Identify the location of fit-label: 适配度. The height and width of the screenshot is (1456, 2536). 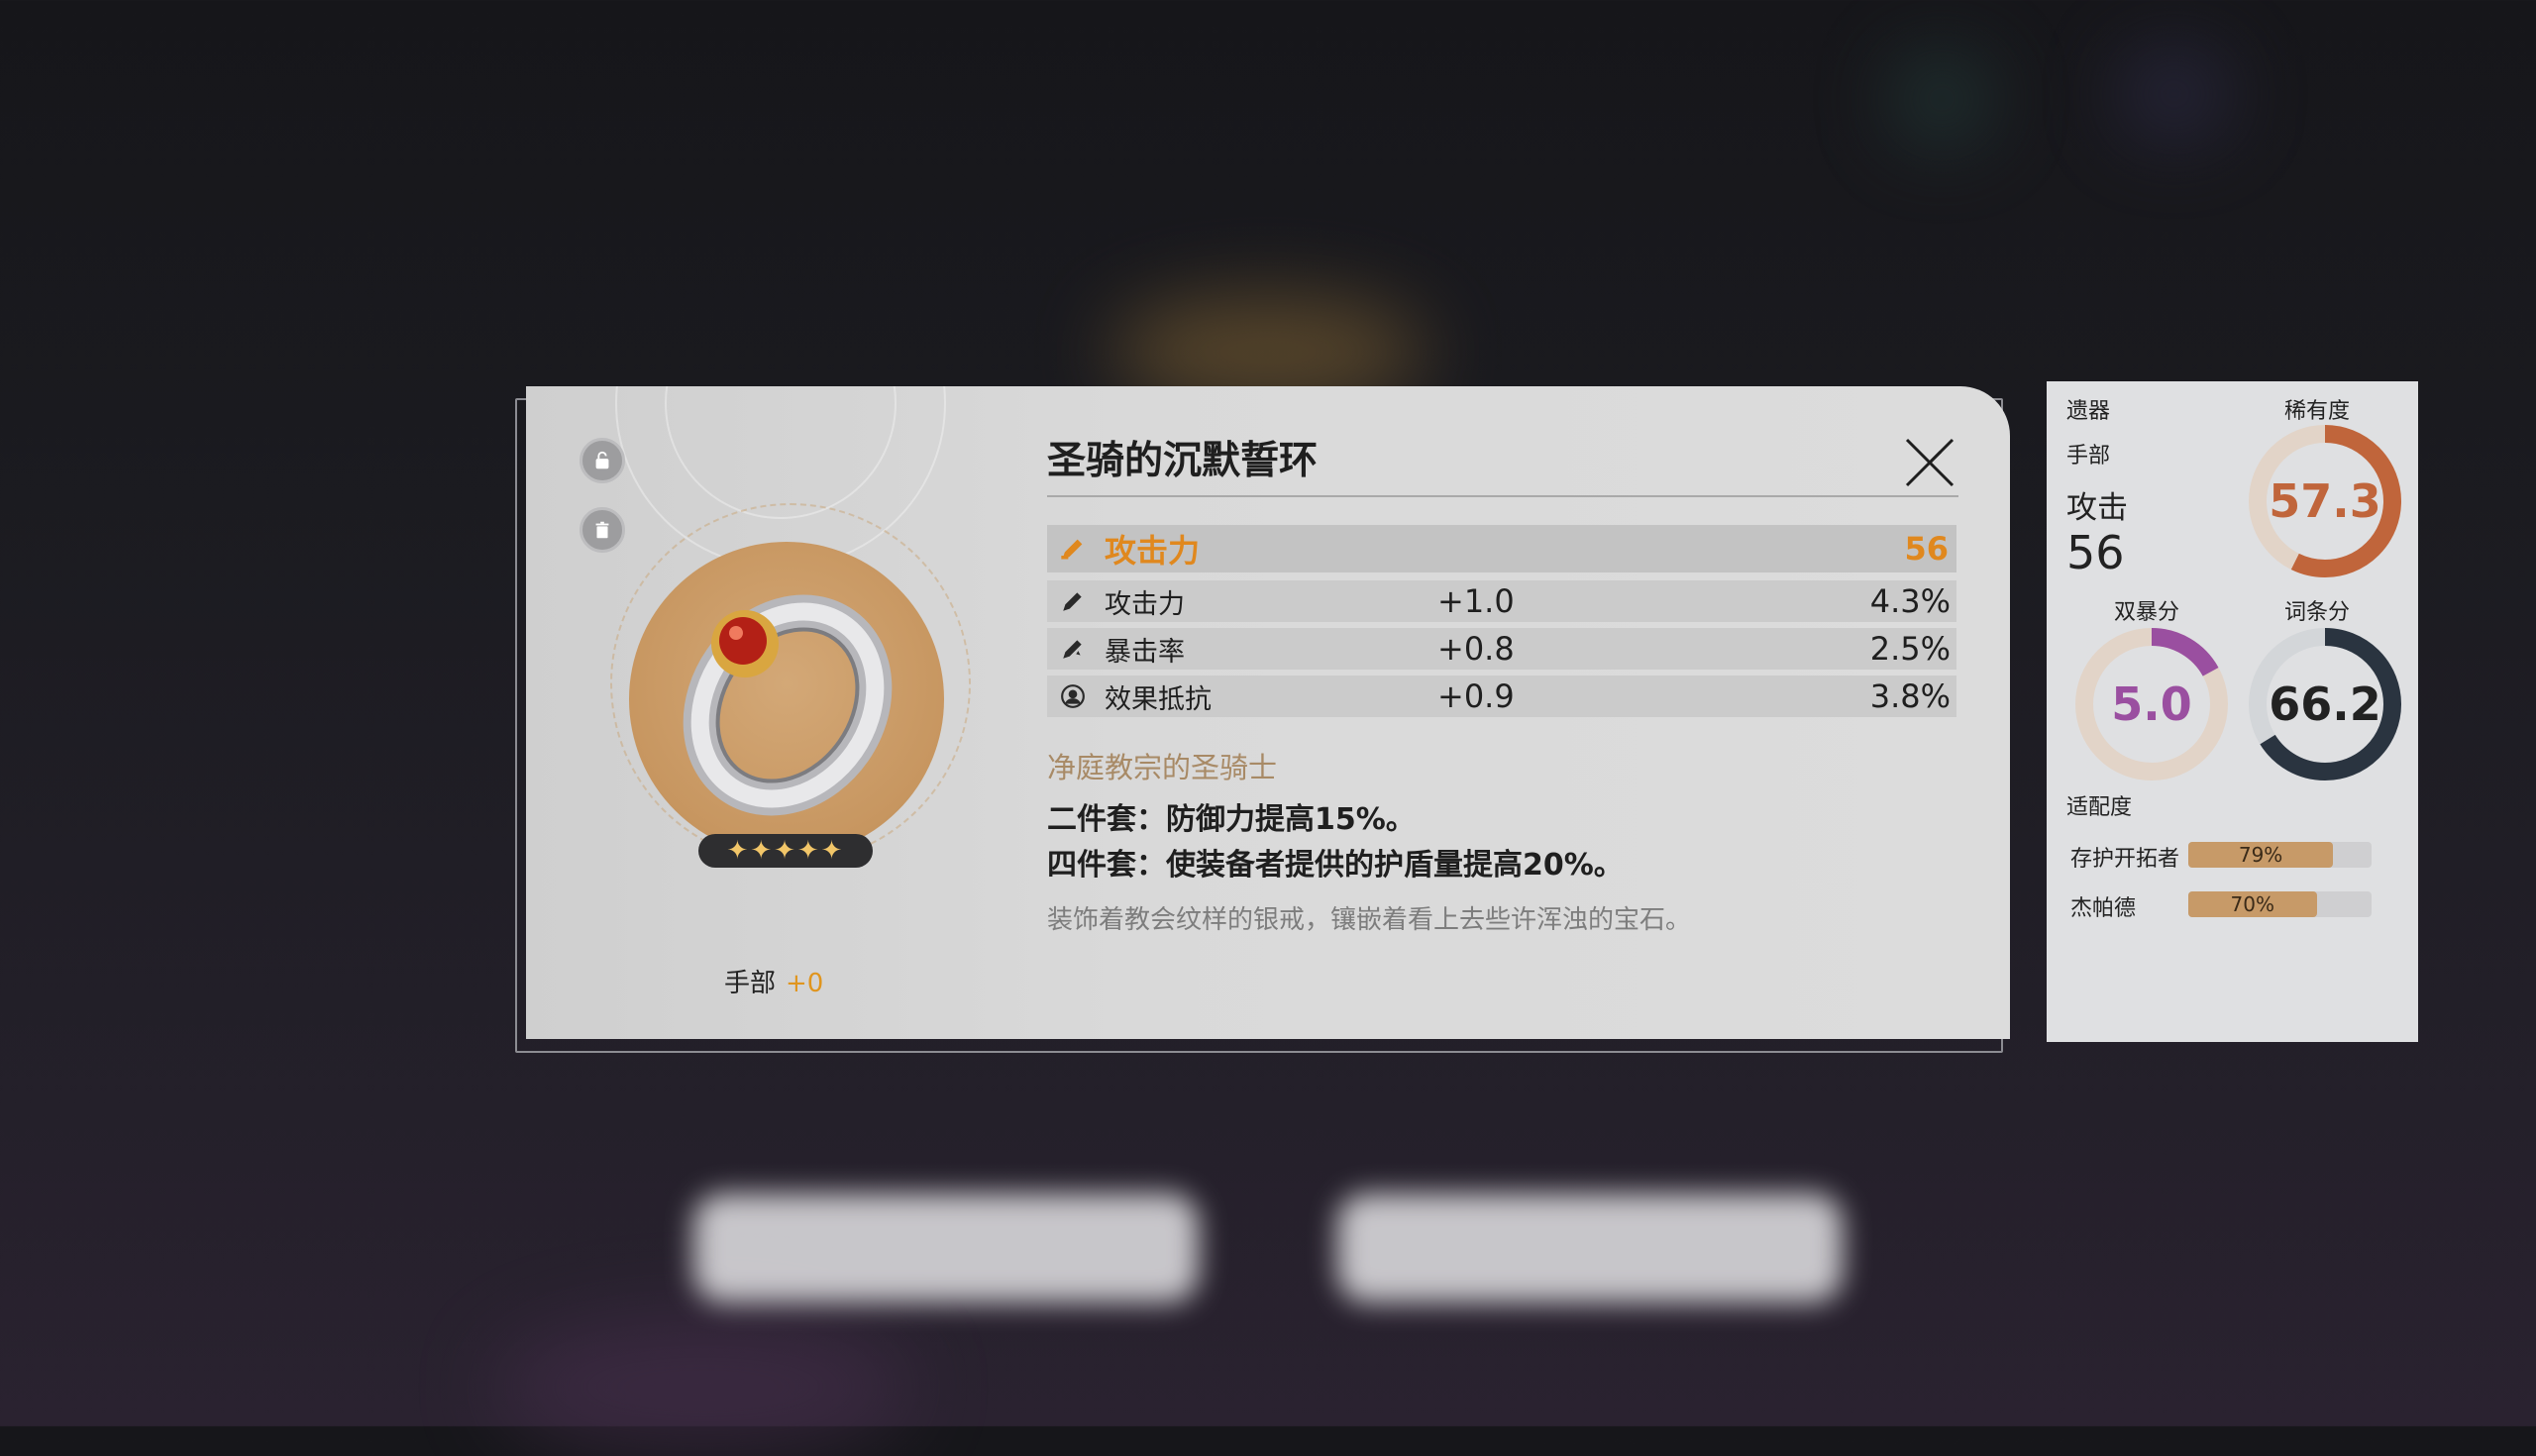
(2099, 807).